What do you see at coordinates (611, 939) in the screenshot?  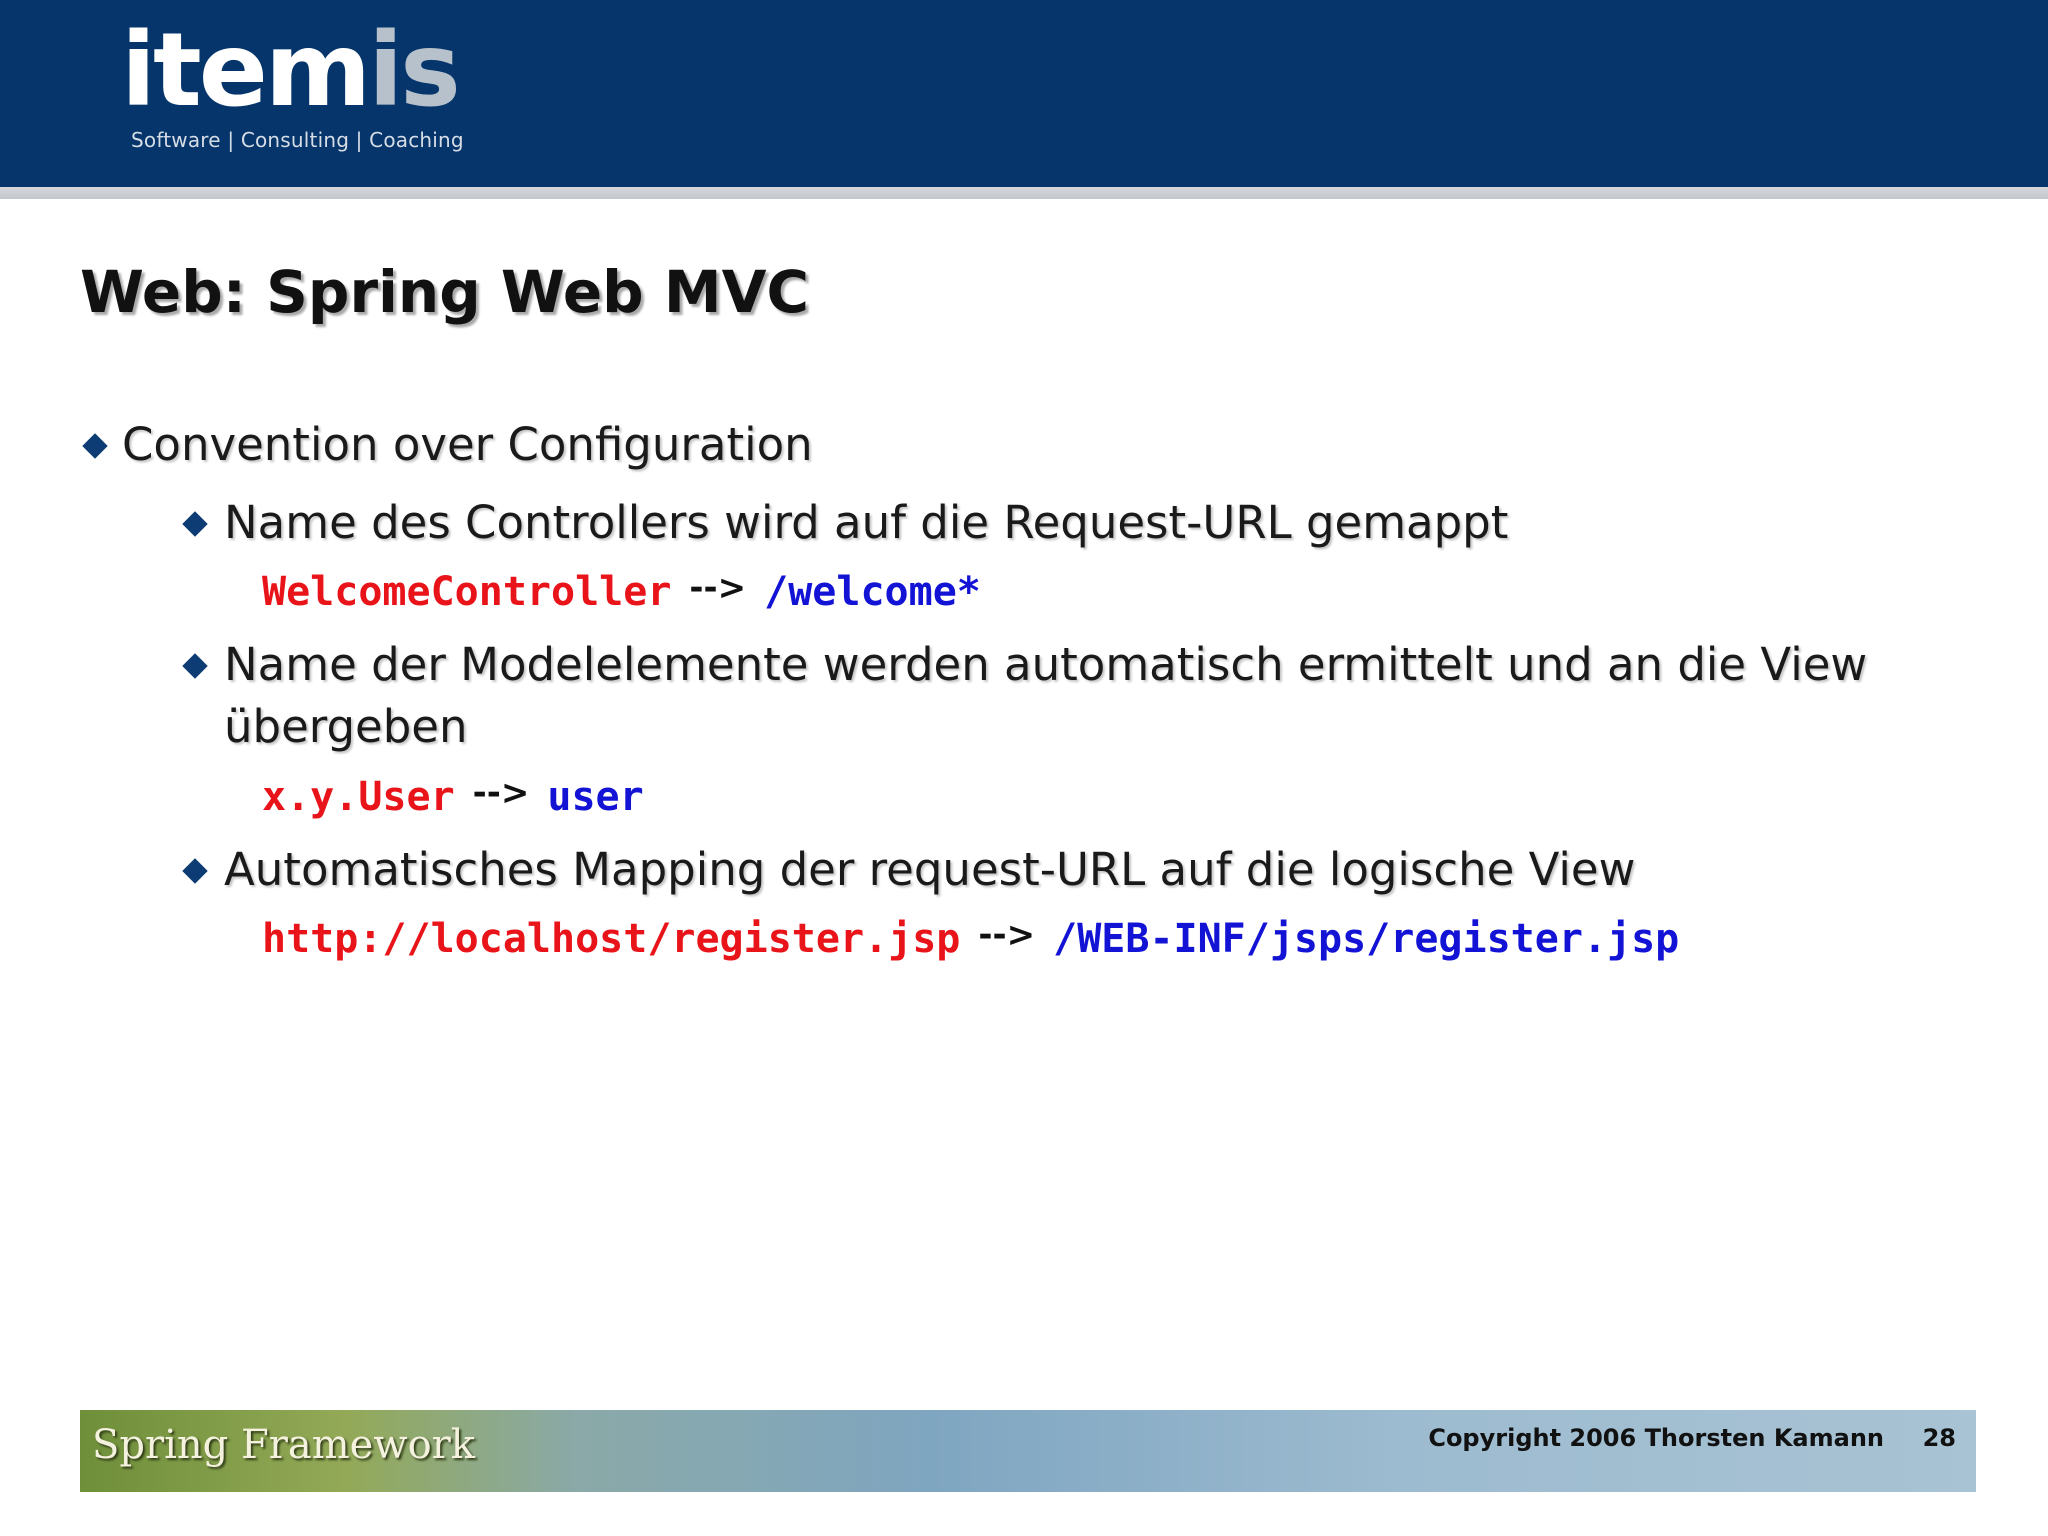 I see `code-source: http://localhost/register.jsp` at bounding box center [611, 939].